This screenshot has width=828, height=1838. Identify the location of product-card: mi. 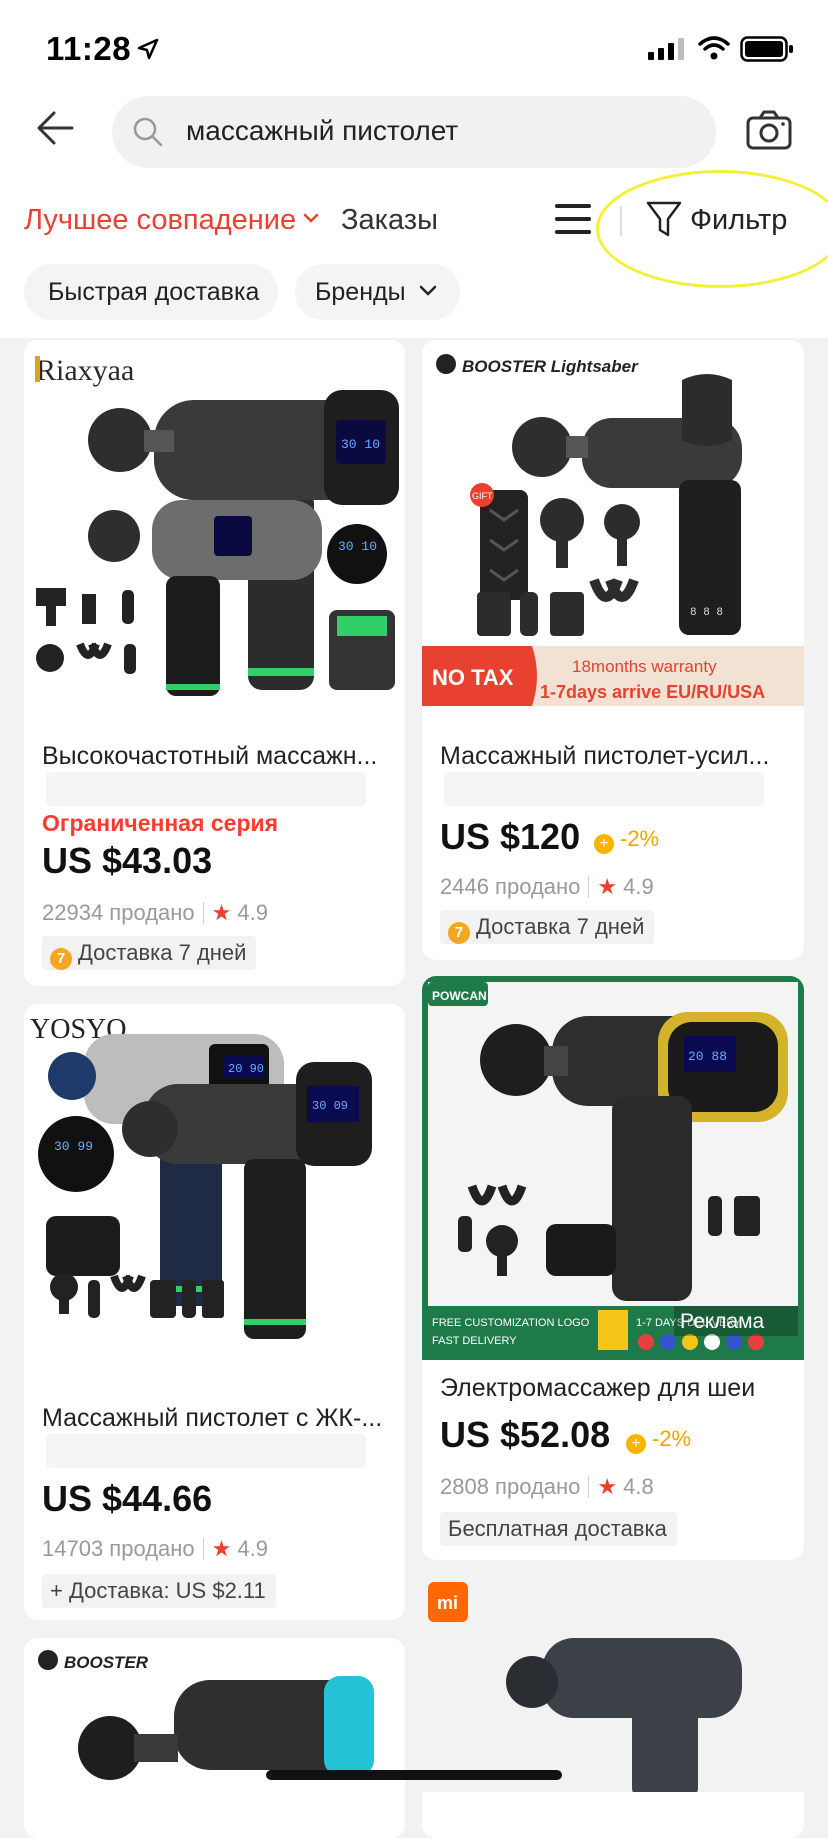
(613, 1708).